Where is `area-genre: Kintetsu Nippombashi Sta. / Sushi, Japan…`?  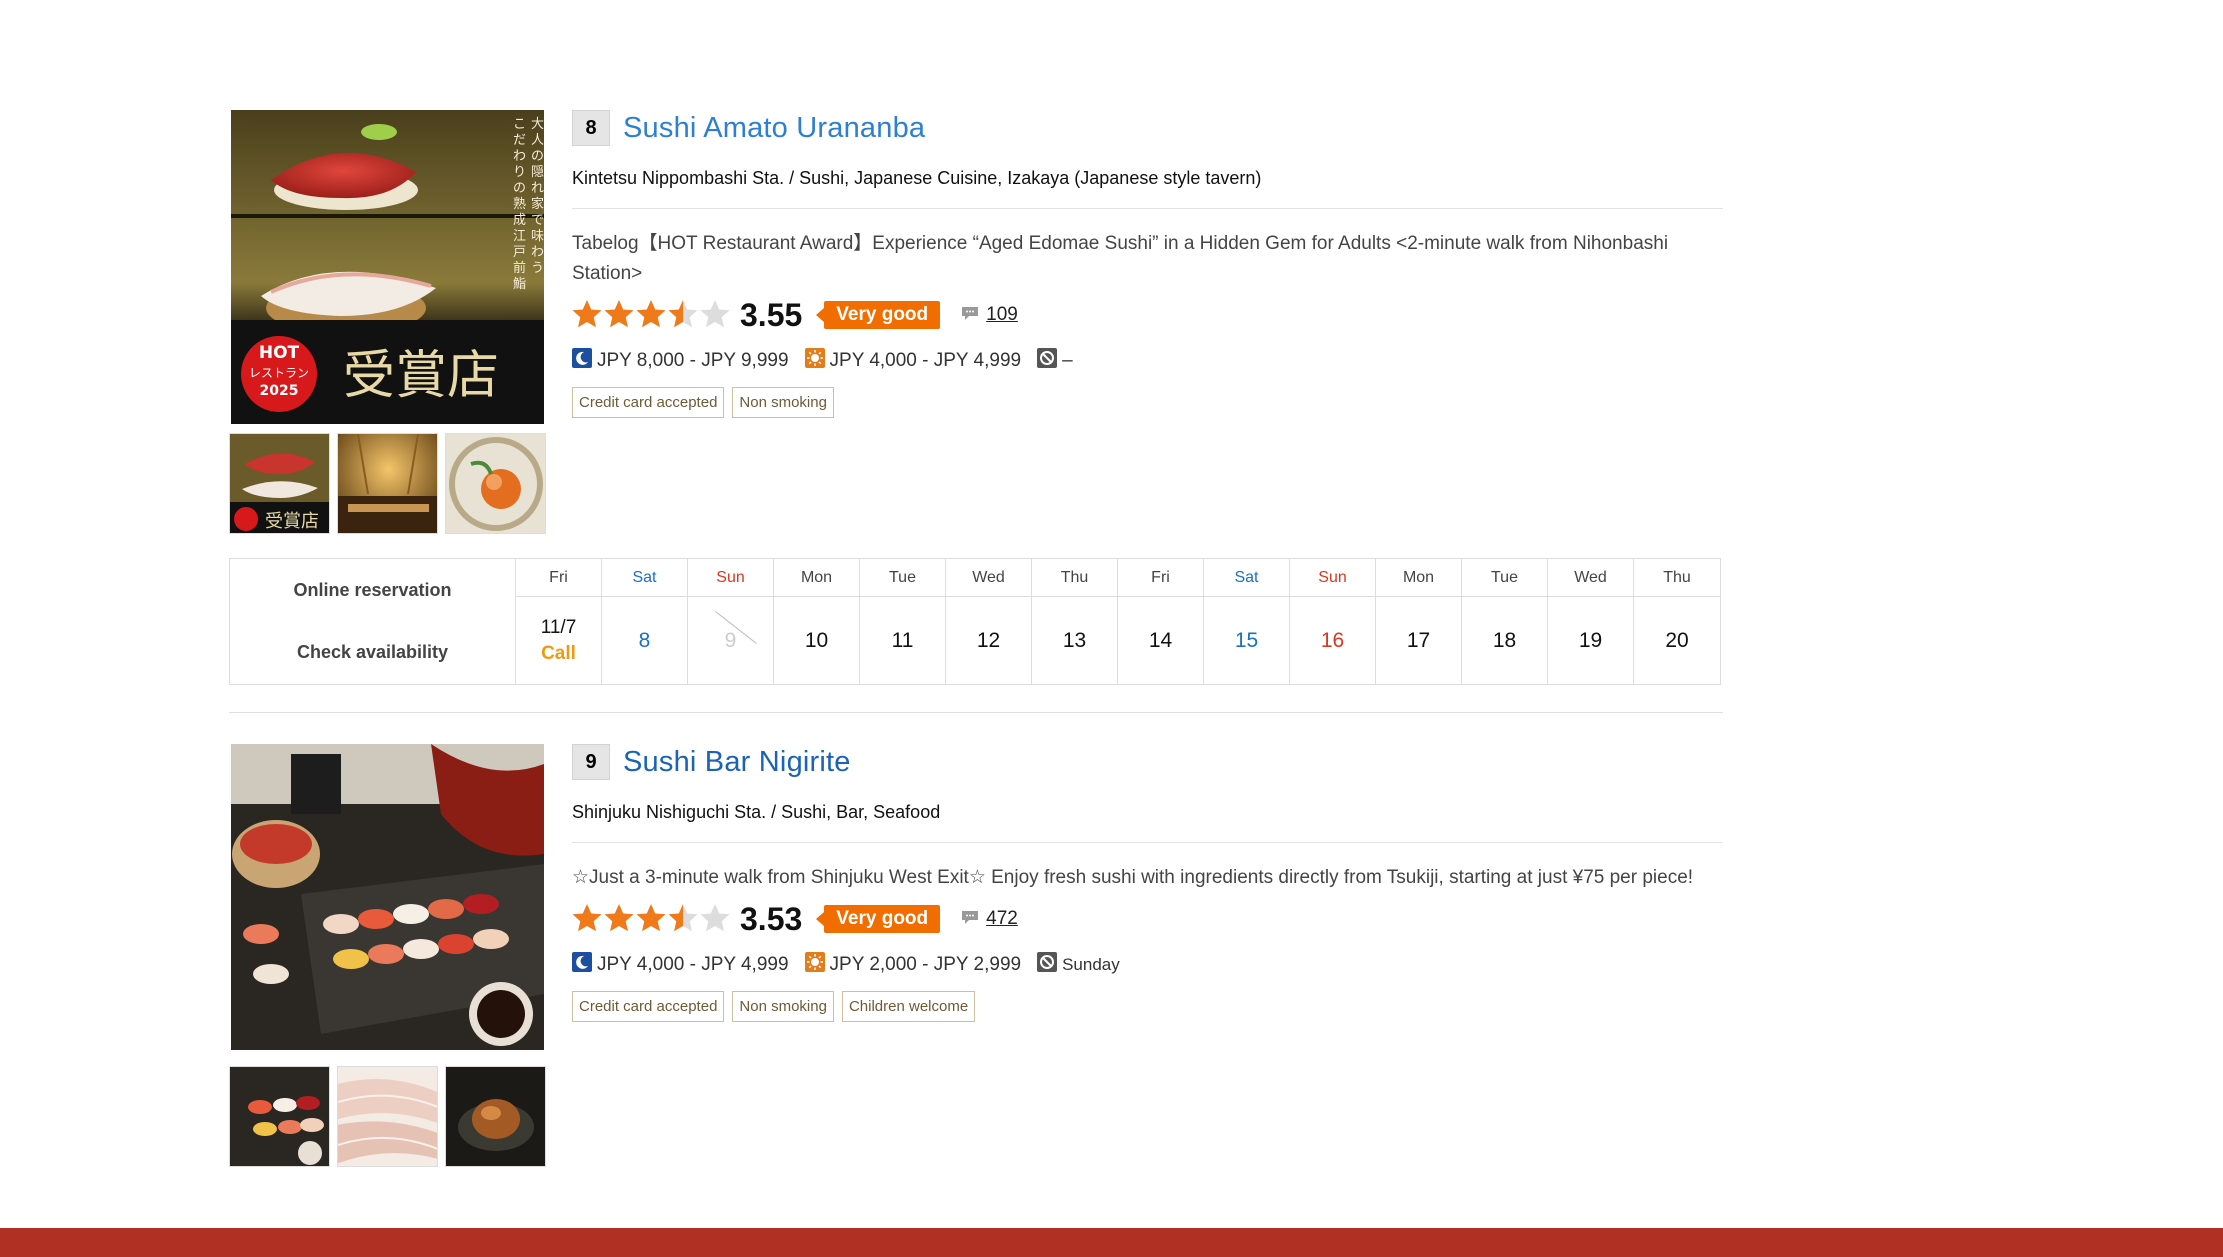
area-genre: Kintetsu Nippombashi Sta. / Sushi, Japan… is located at coordinates (917, 178).